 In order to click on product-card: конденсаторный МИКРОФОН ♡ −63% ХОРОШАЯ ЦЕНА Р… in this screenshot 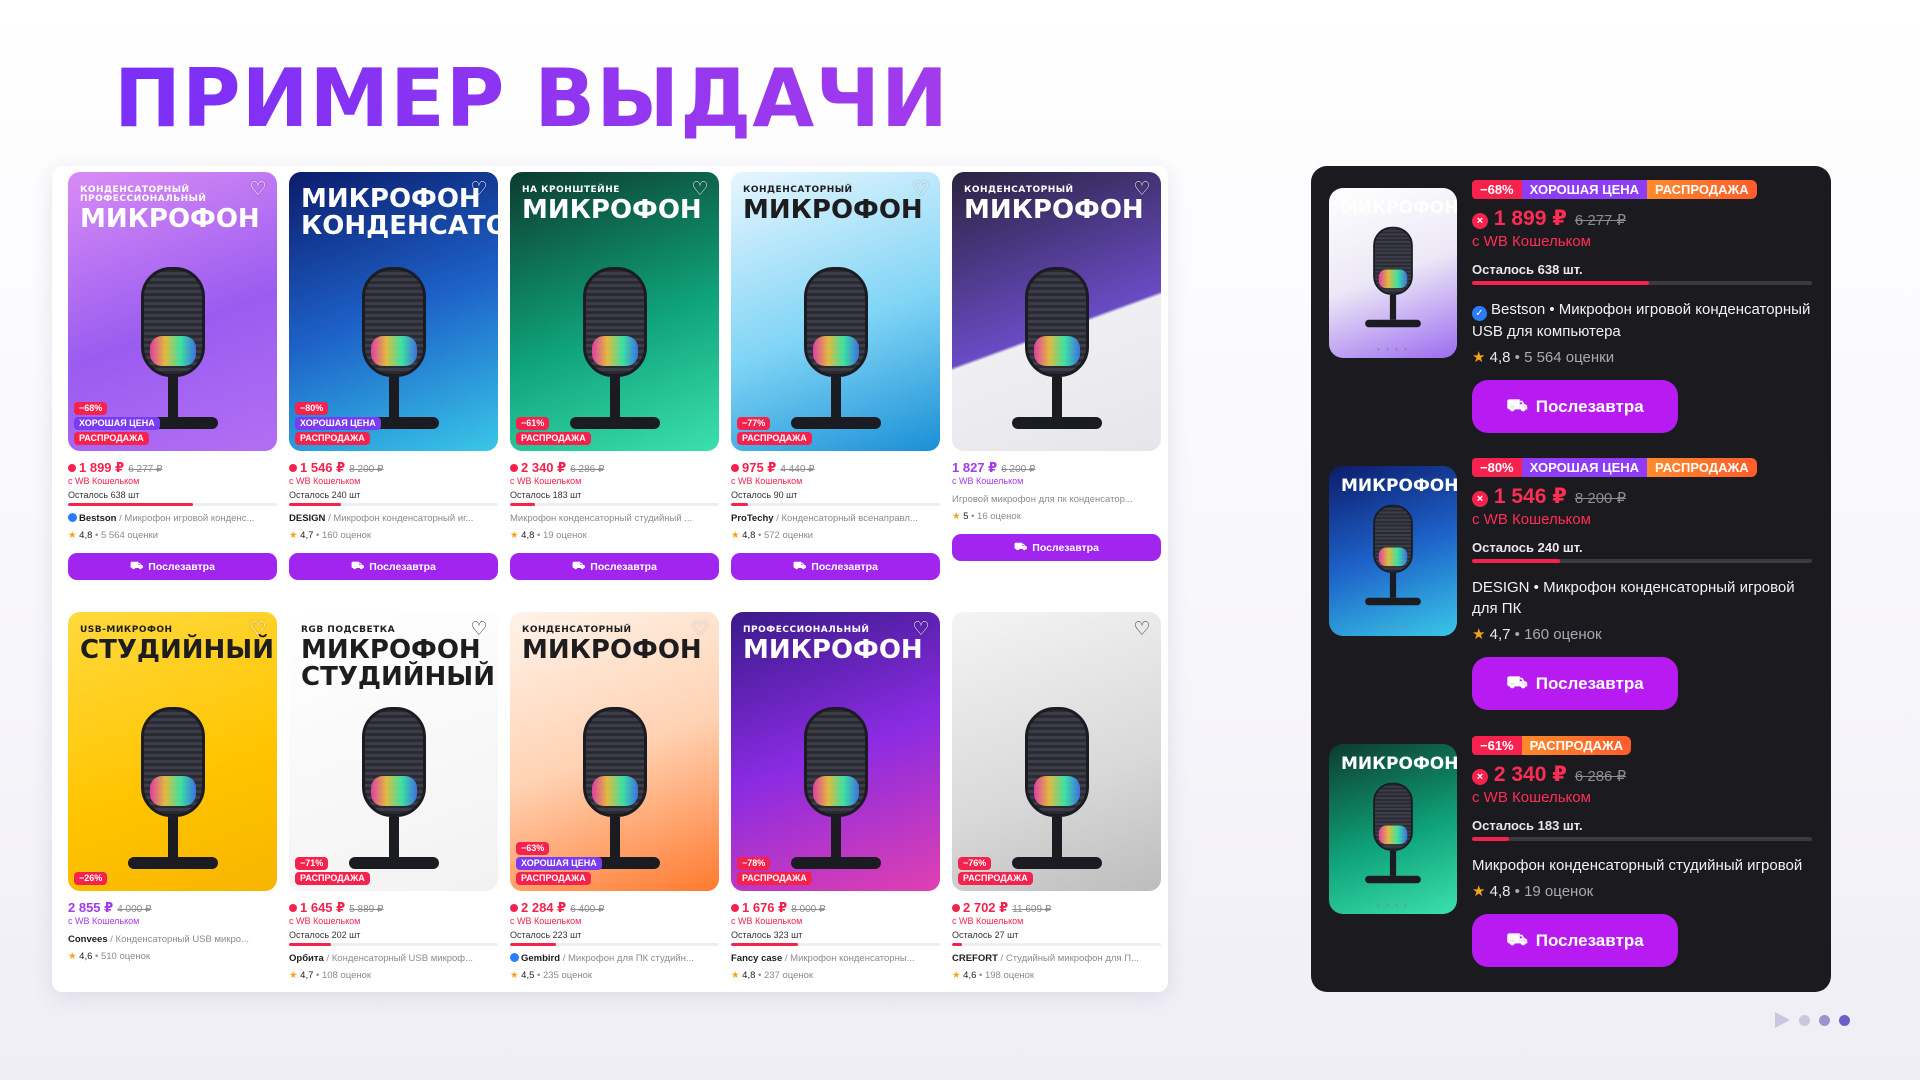, I will do `click(614, 802)`.